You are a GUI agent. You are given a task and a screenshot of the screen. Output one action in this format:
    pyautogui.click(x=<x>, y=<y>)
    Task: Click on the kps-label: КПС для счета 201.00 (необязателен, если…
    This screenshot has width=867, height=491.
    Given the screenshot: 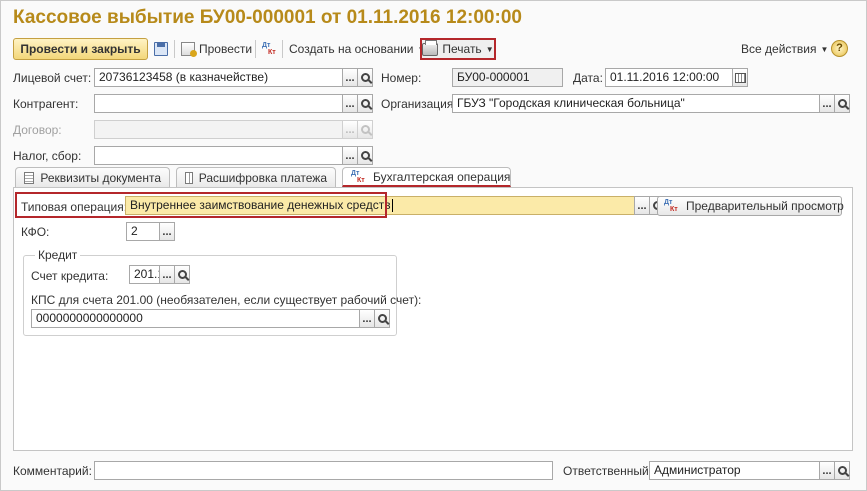 What is the action you would take?
    pyautogui.click(x=226, y=300)
    